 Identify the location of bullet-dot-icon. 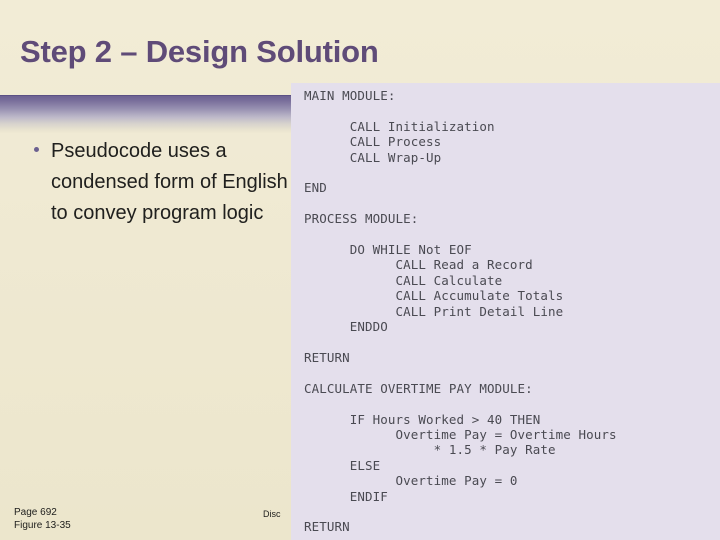
(42, 144).